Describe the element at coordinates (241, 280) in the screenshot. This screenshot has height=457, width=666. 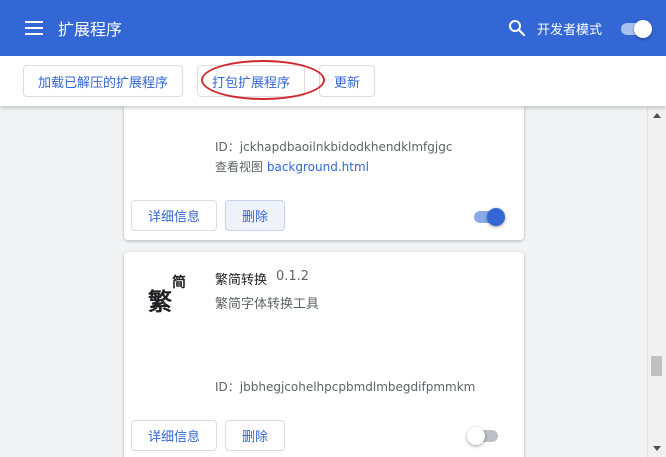
I see `extension-name: 繁简转换` at that location.